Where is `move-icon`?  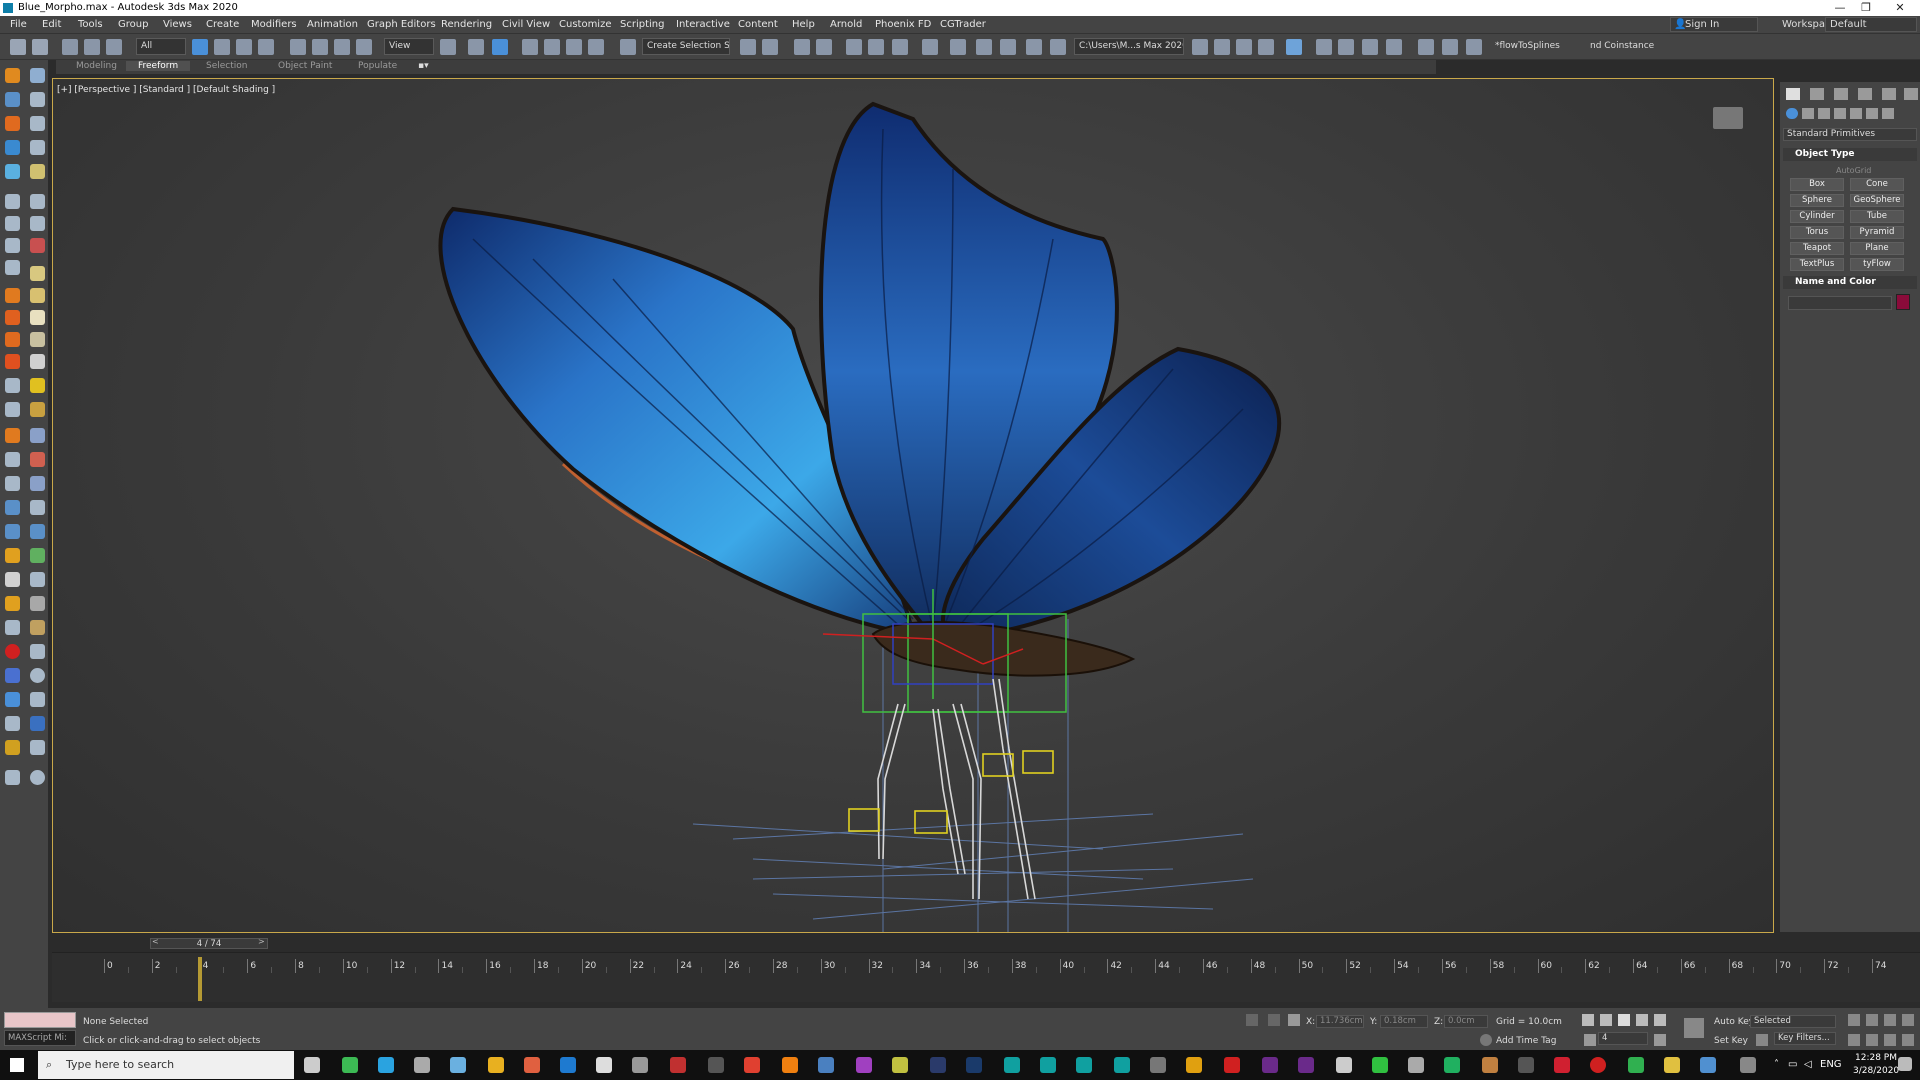 move-icon is located at coordinates (298, 47).